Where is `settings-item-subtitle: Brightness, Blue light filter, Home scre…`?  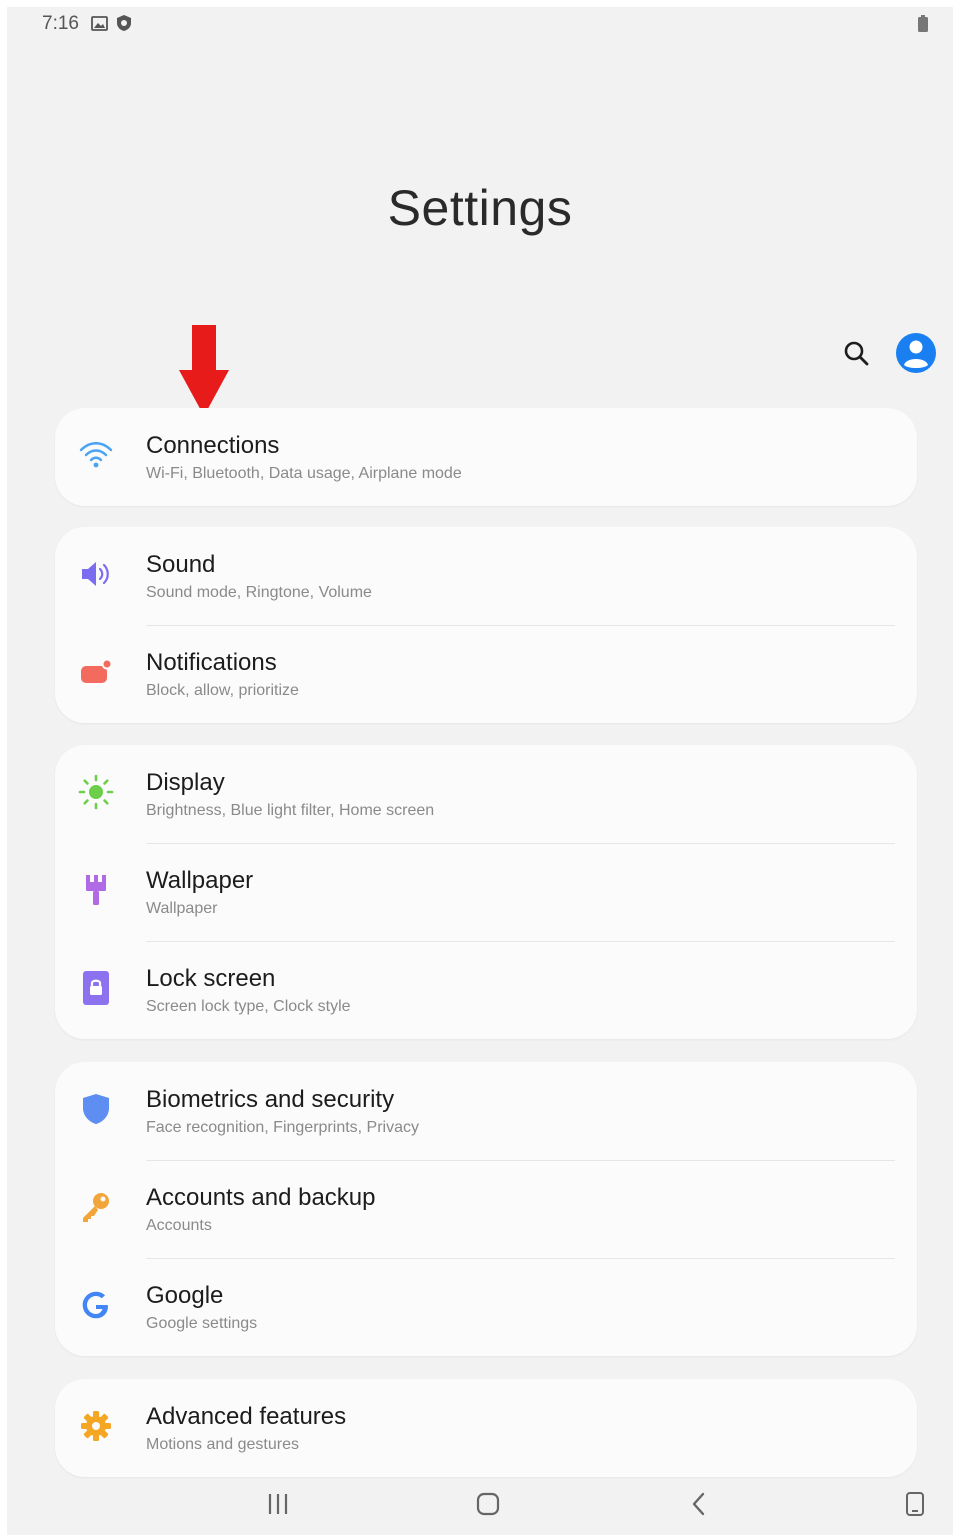 settings-item-subtitle: Brightness, Blue light filter, Home scre… is located at coordinates (290, 810).